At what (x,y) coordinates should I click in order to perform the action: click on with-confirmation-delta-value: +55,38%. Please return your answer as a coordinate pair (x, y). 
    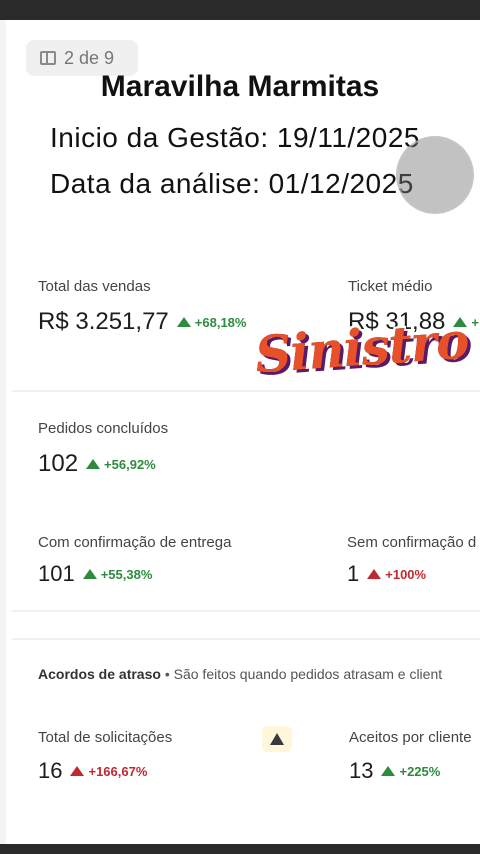
    Looking at the image, I should click on (126, 574).